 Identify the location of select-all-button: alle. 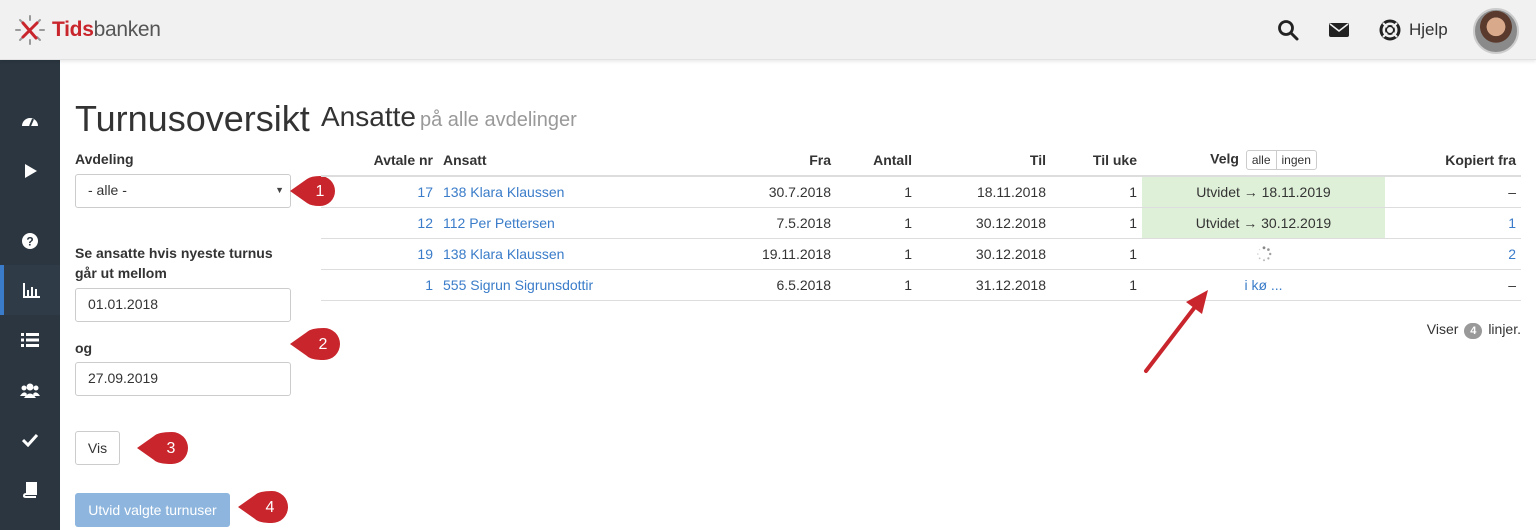
(1261, 160).